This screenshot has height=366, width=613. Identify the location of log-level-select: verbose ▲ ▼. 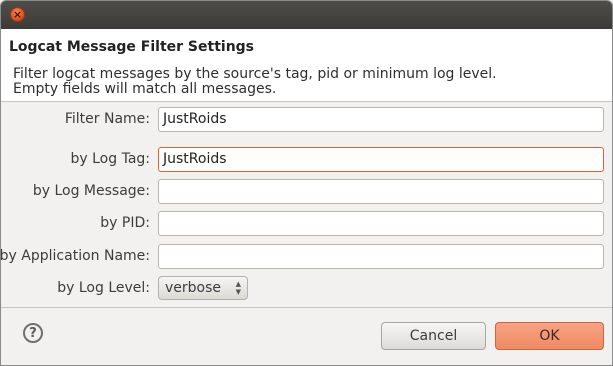
(203, 288).